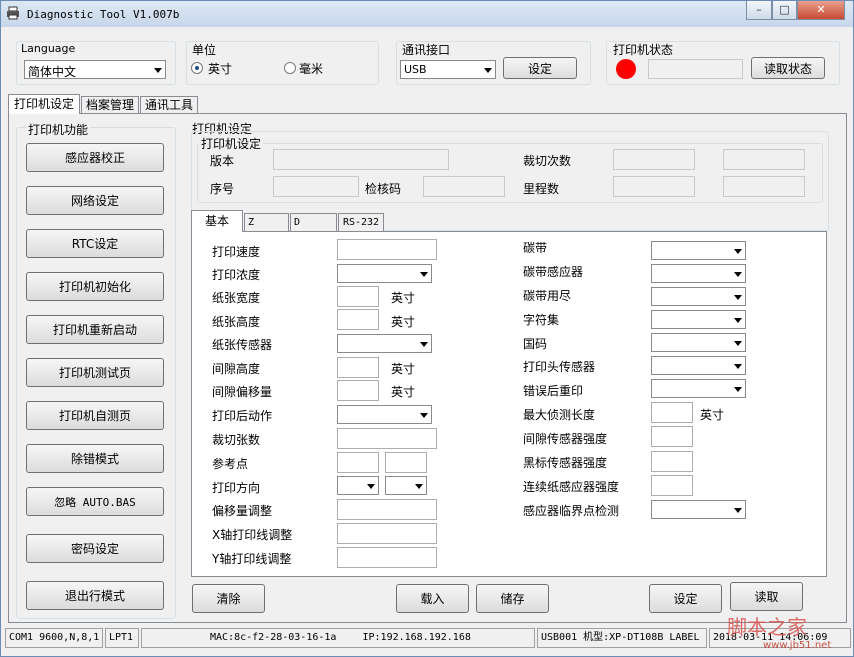  I want to click on gap-offset-label: 间隙偏移量, so click(242, 392).